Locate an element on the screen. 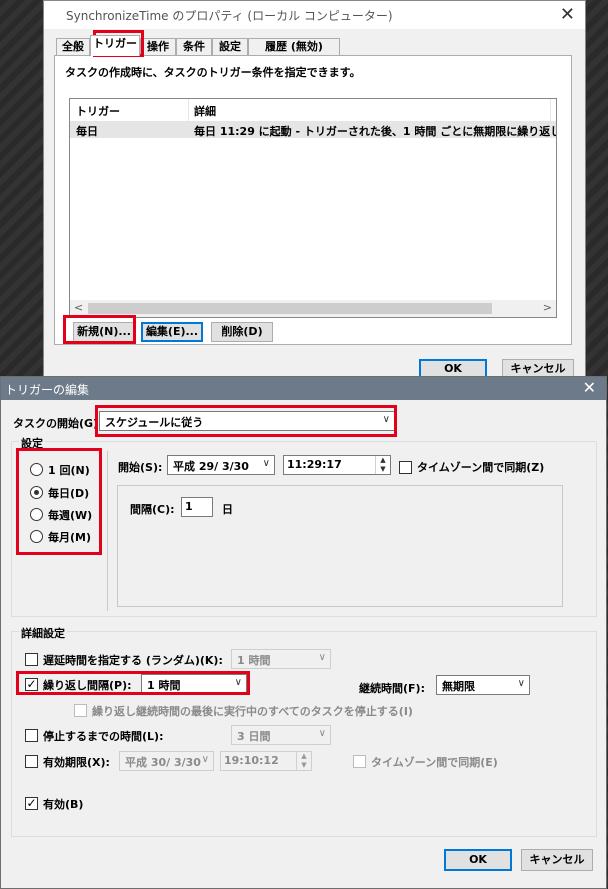 Image resolution: width=608 pixels, height=889 pixels. column-detail: 詳細 is located at coordinates (205, 111).